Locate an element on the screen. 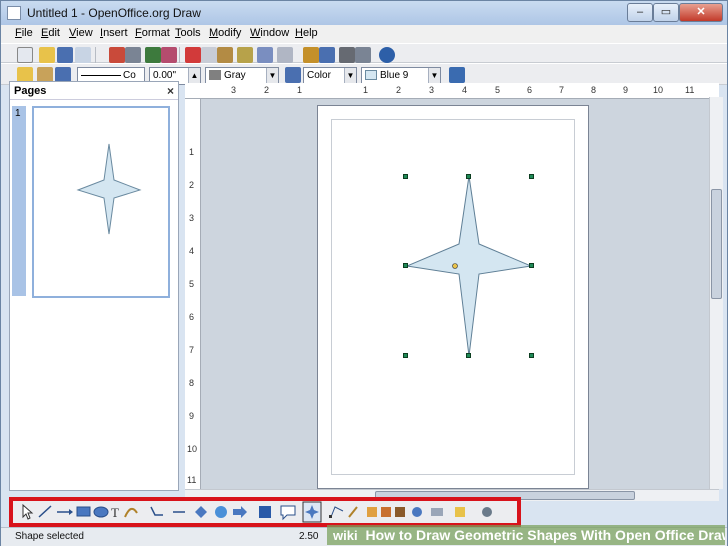 This screenshot has height=546, width=728. maximize-button: ▭ is located at coordinates (666, 12).